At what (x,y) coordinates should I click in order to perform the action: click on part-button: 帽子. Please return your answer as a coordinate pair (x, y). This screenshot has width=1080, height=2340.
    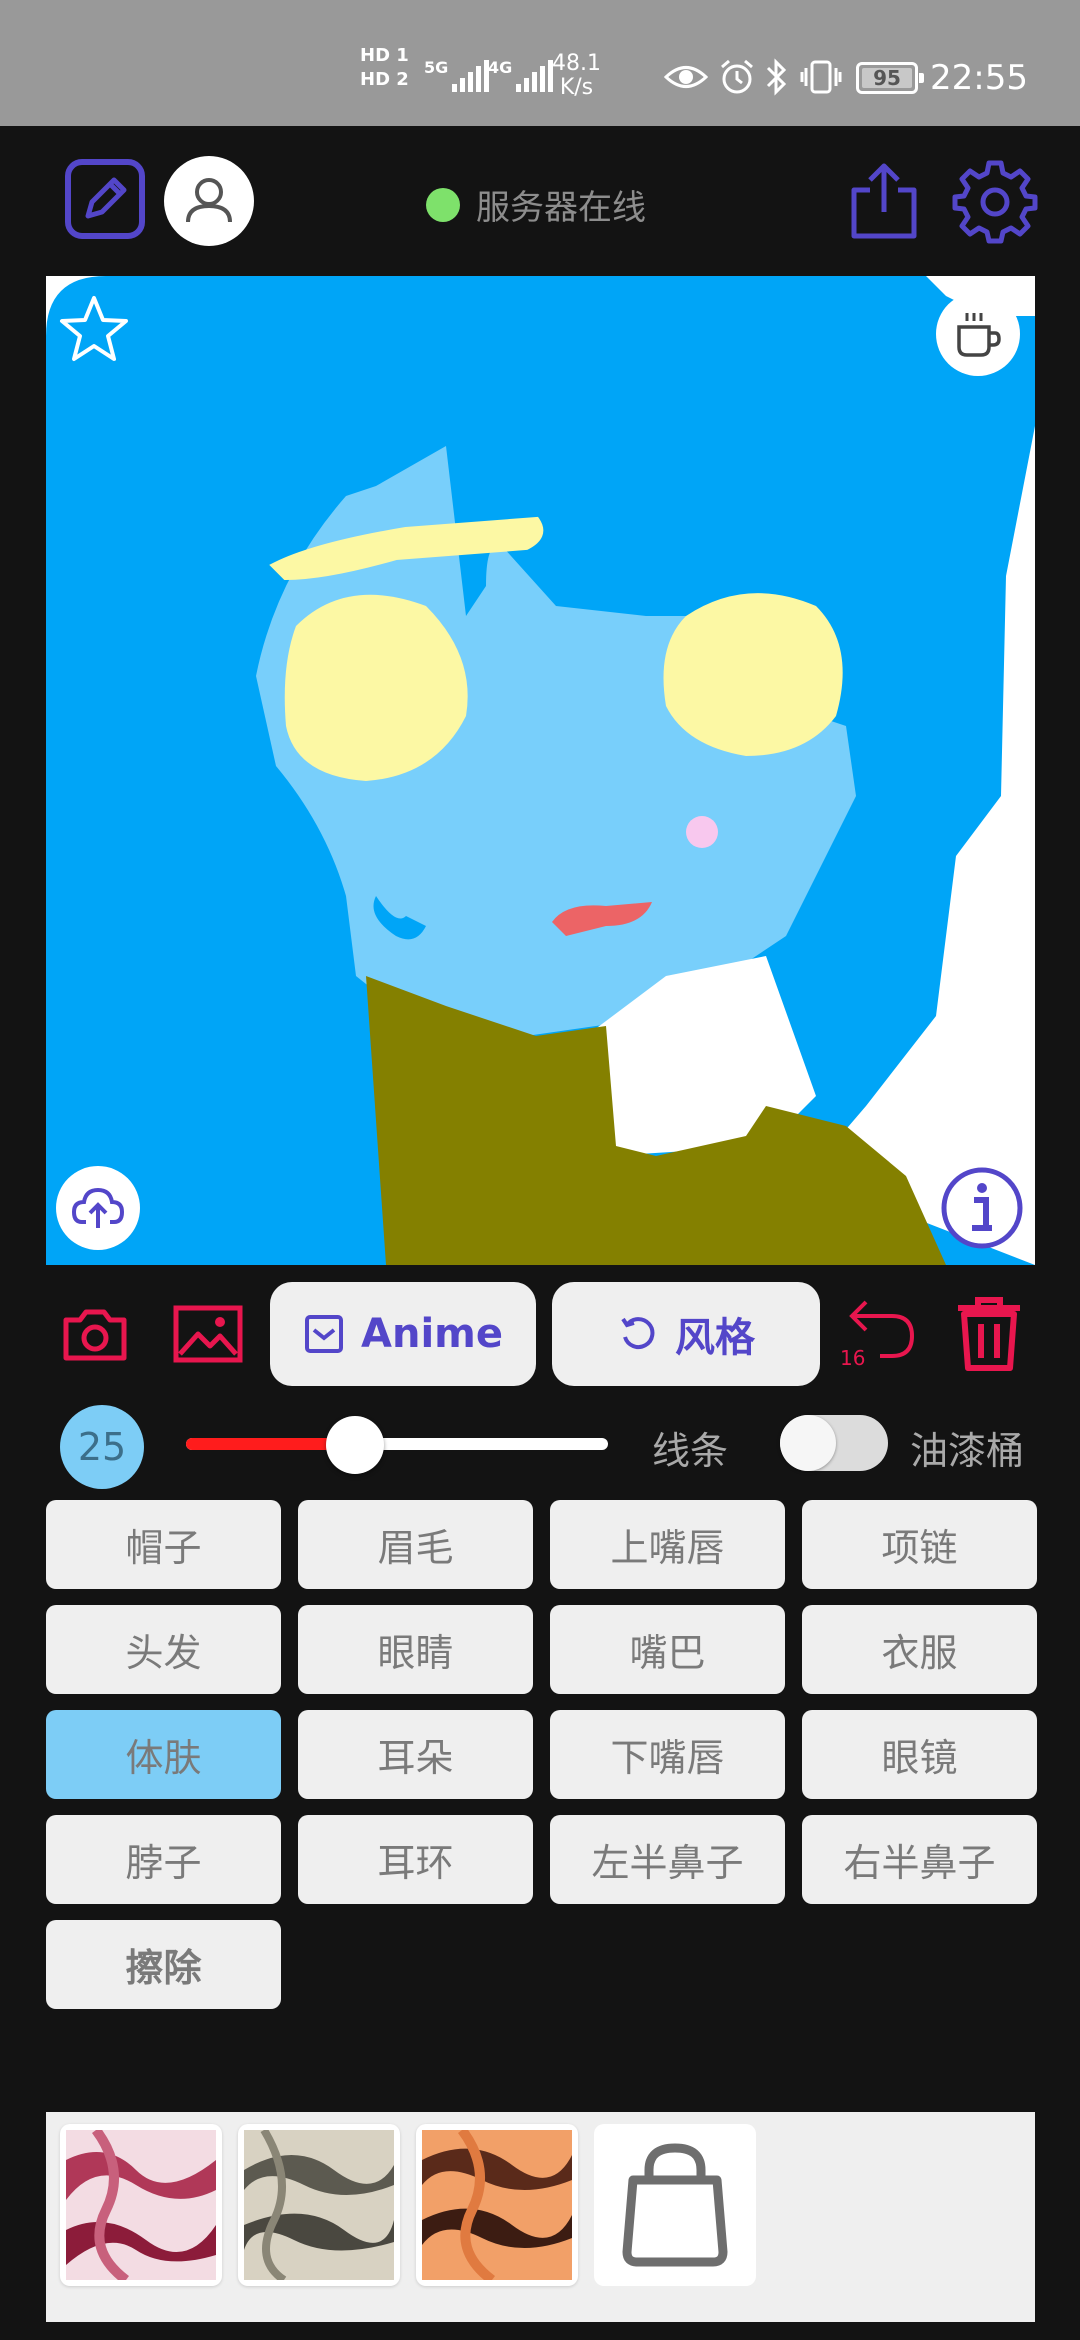
    Looking at the image, I should click on (163, 1544).